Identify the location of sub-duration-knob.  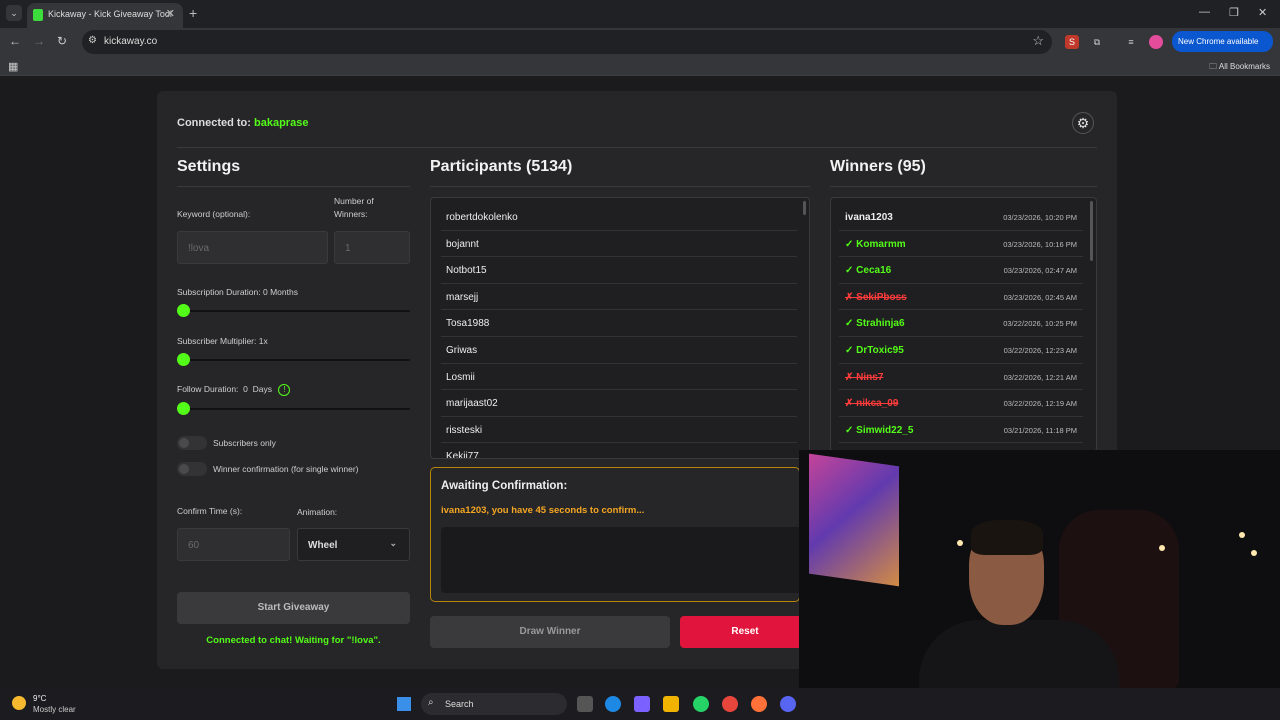
(183, 310).